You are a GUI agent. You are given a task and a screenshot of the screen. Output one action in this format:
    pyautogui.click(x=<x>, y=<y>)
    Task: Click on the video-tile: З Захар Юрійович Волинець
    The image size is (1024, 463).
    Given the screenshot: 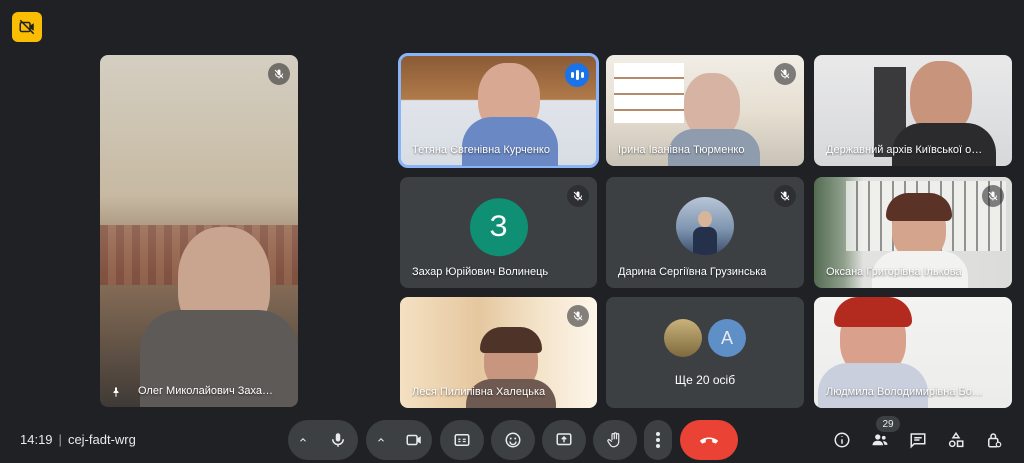 What is the action you would take?
    pyautogui.click(x=498, y=232)
    